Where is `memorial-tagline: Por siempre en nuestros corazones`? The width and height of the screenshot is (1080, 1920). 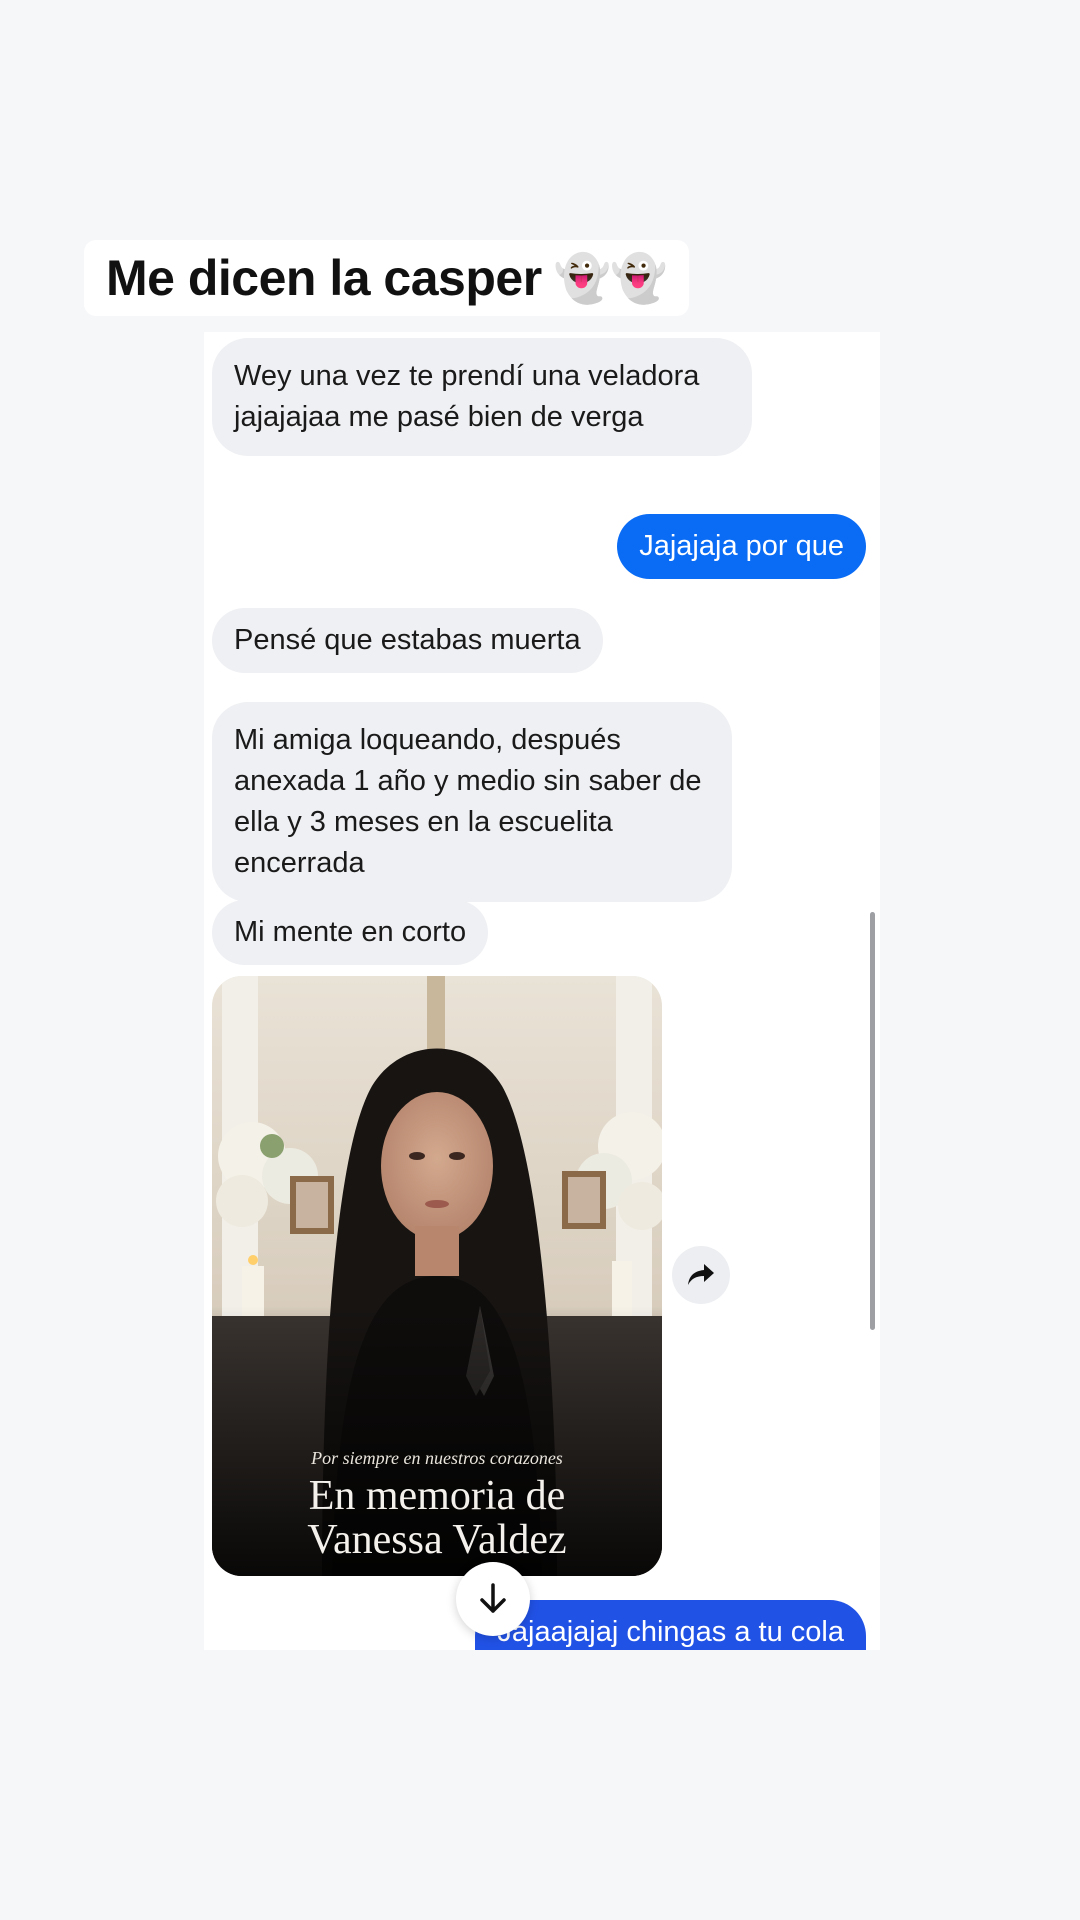
memorial-tagline: Por siempre en nuestros corazones is located at coordinates (437, 1458).